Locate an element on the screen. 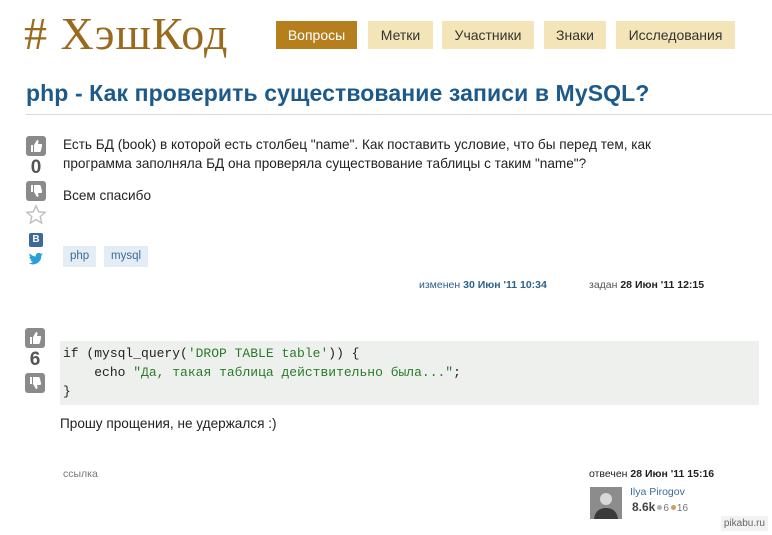 Image resolution: width=772 pixels, height=535 pixels. answer-downvote-button is located at coordinates (35, 383).